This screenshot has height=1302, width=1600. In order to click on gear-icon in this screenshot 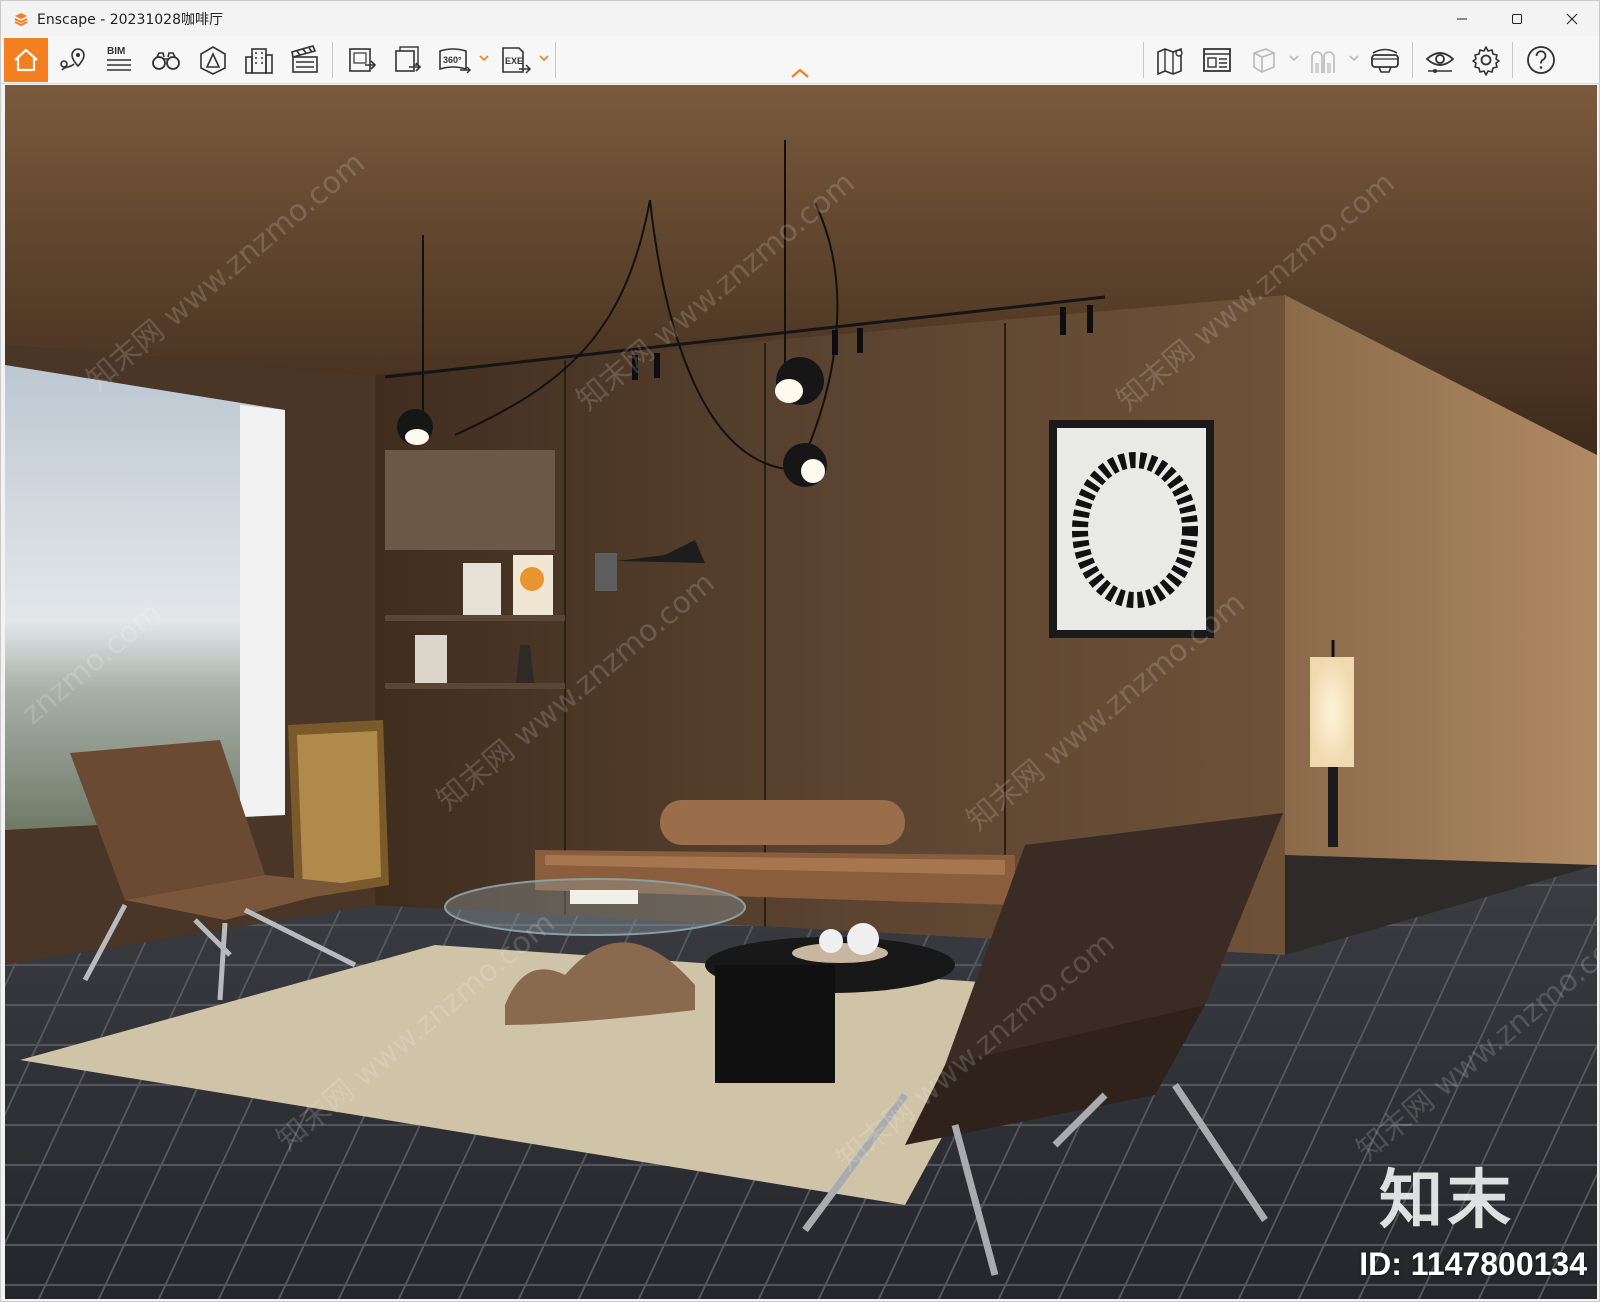, I will do `click(1486, 61)`.